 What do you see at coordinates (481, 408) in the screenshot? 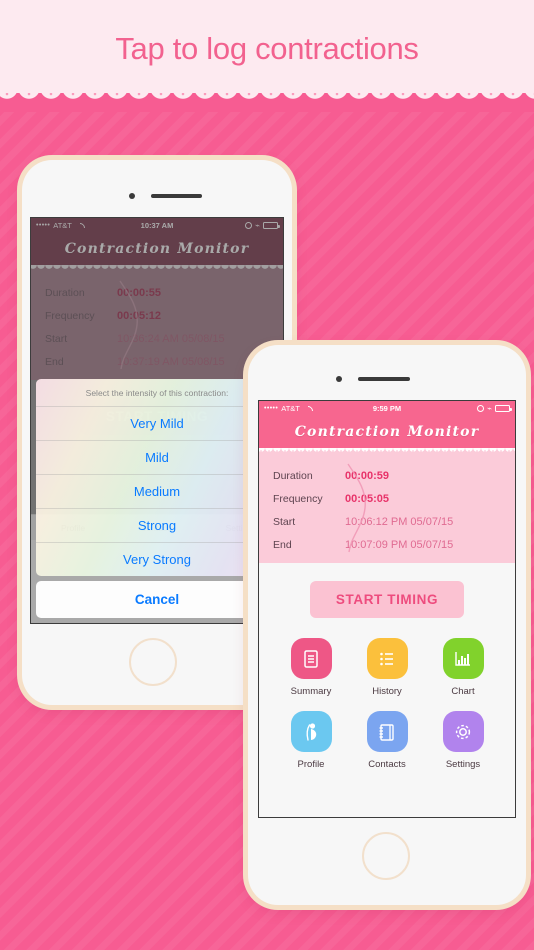
I see `alarm-icon` at bounding box center [481, 408].